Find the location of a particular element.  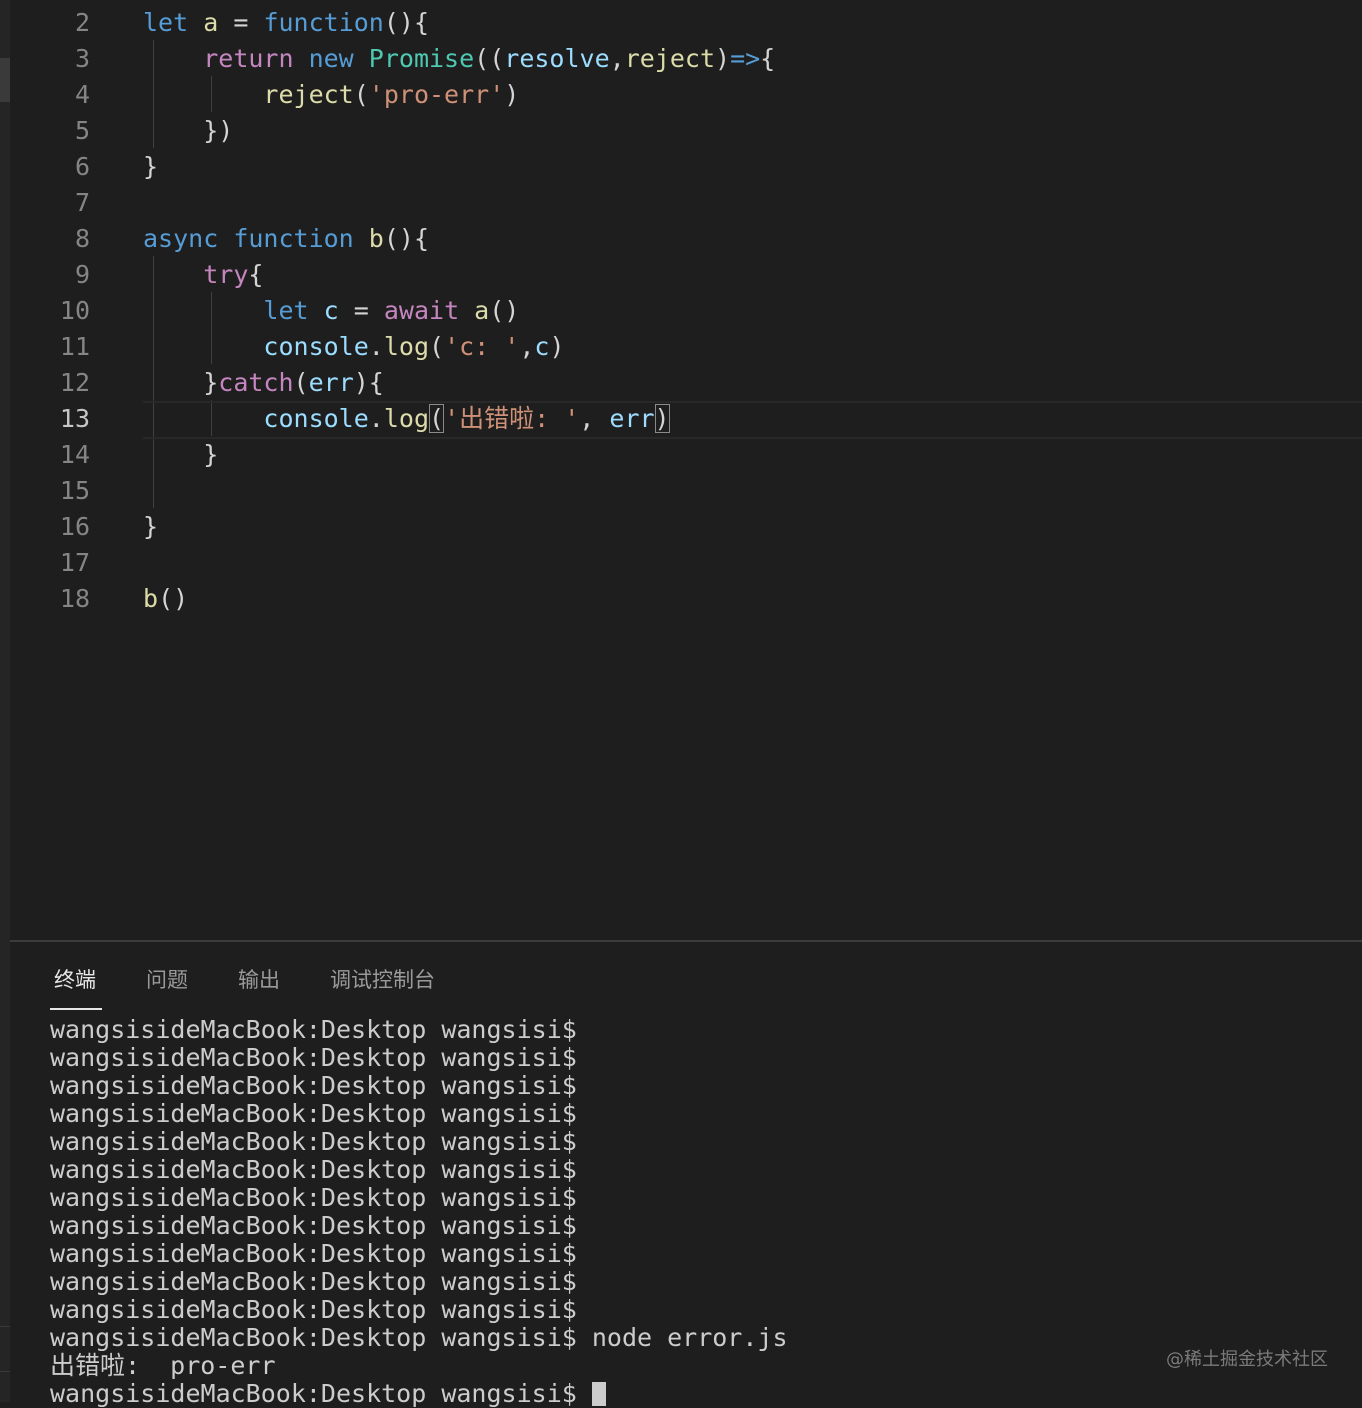

activity-bar-edge is located at coordinates (5, 701).